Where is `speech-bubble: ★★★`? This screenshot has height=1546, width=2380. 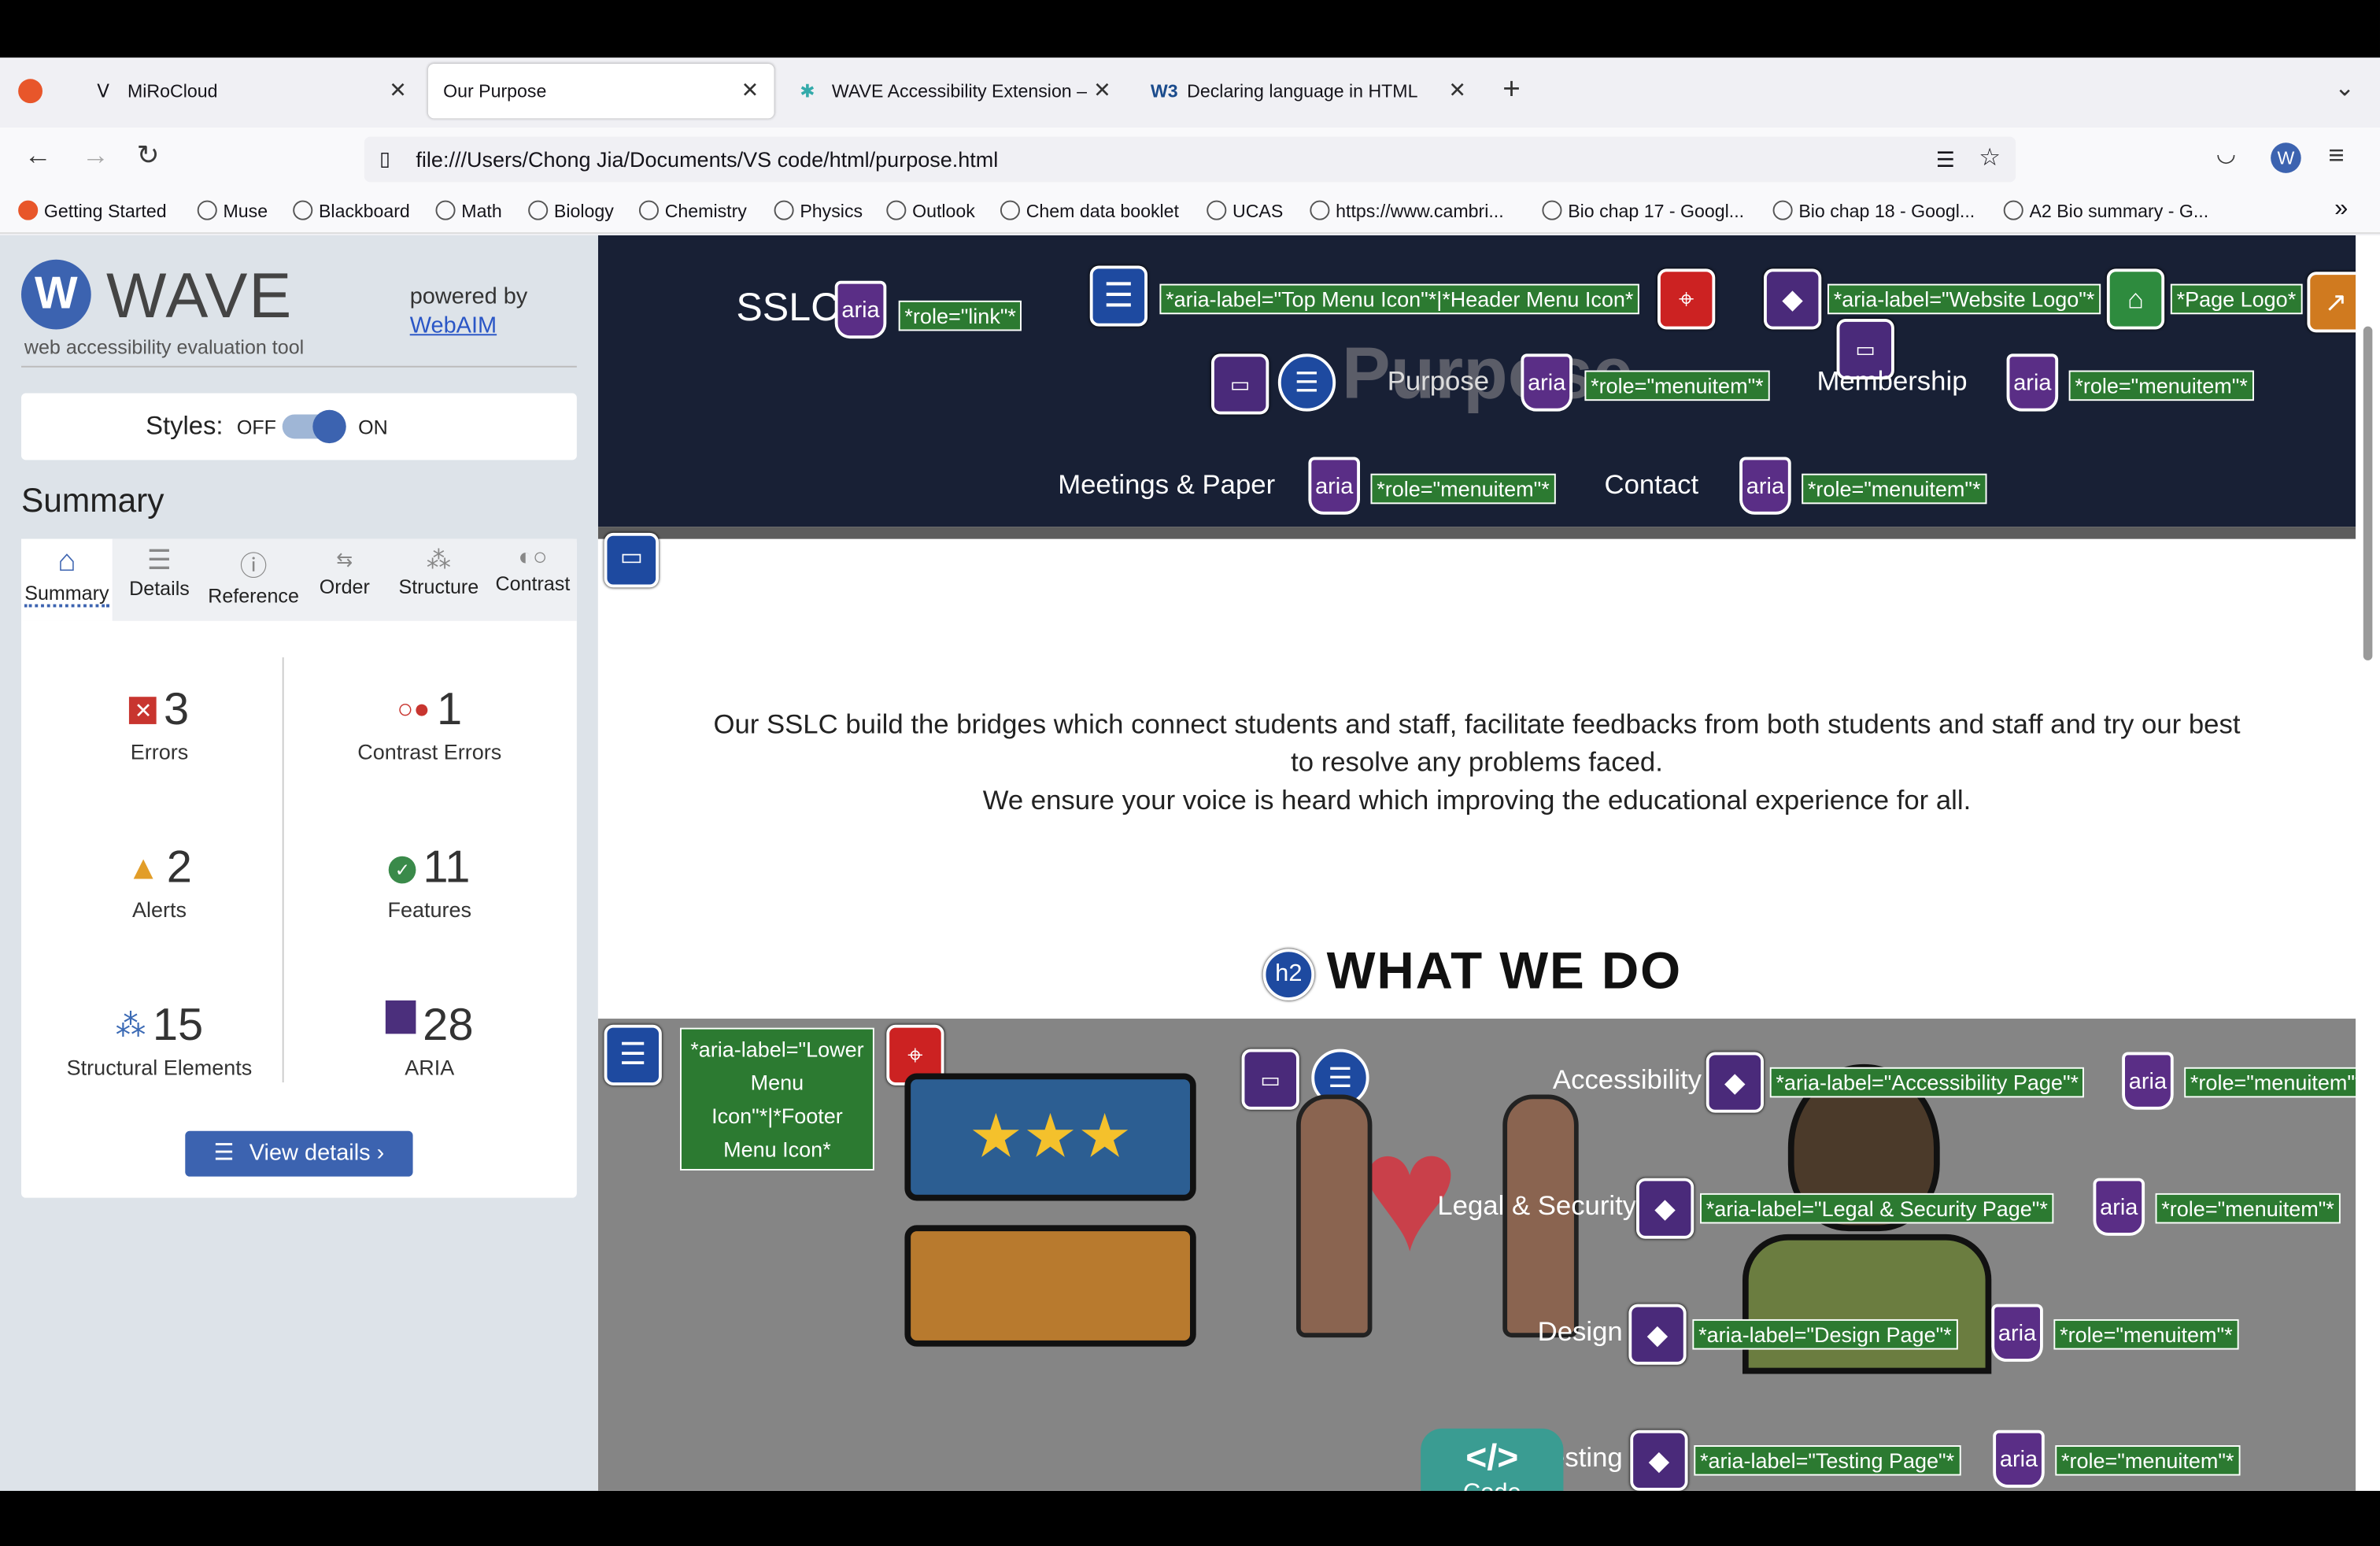
speech-bubble: ★★★ is located at coordinates (1050, 1137).